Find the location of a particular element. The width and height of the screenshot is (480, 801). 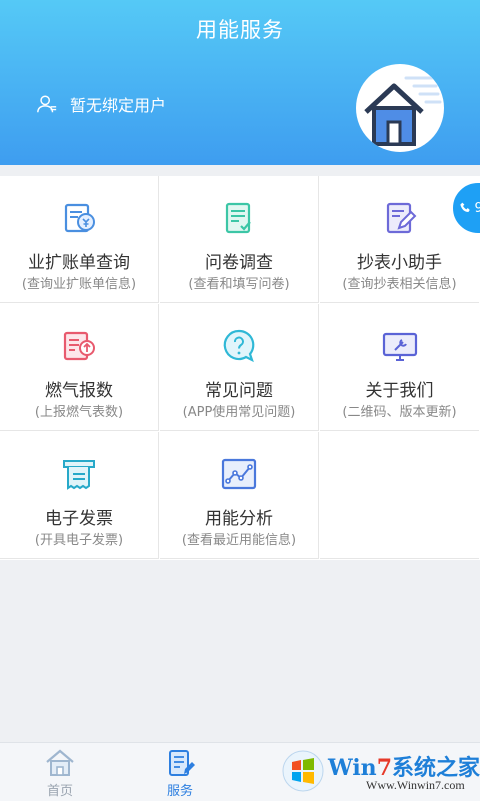

bind-user-row: 暂无绑定用户 is located at coordinates (101, 104).